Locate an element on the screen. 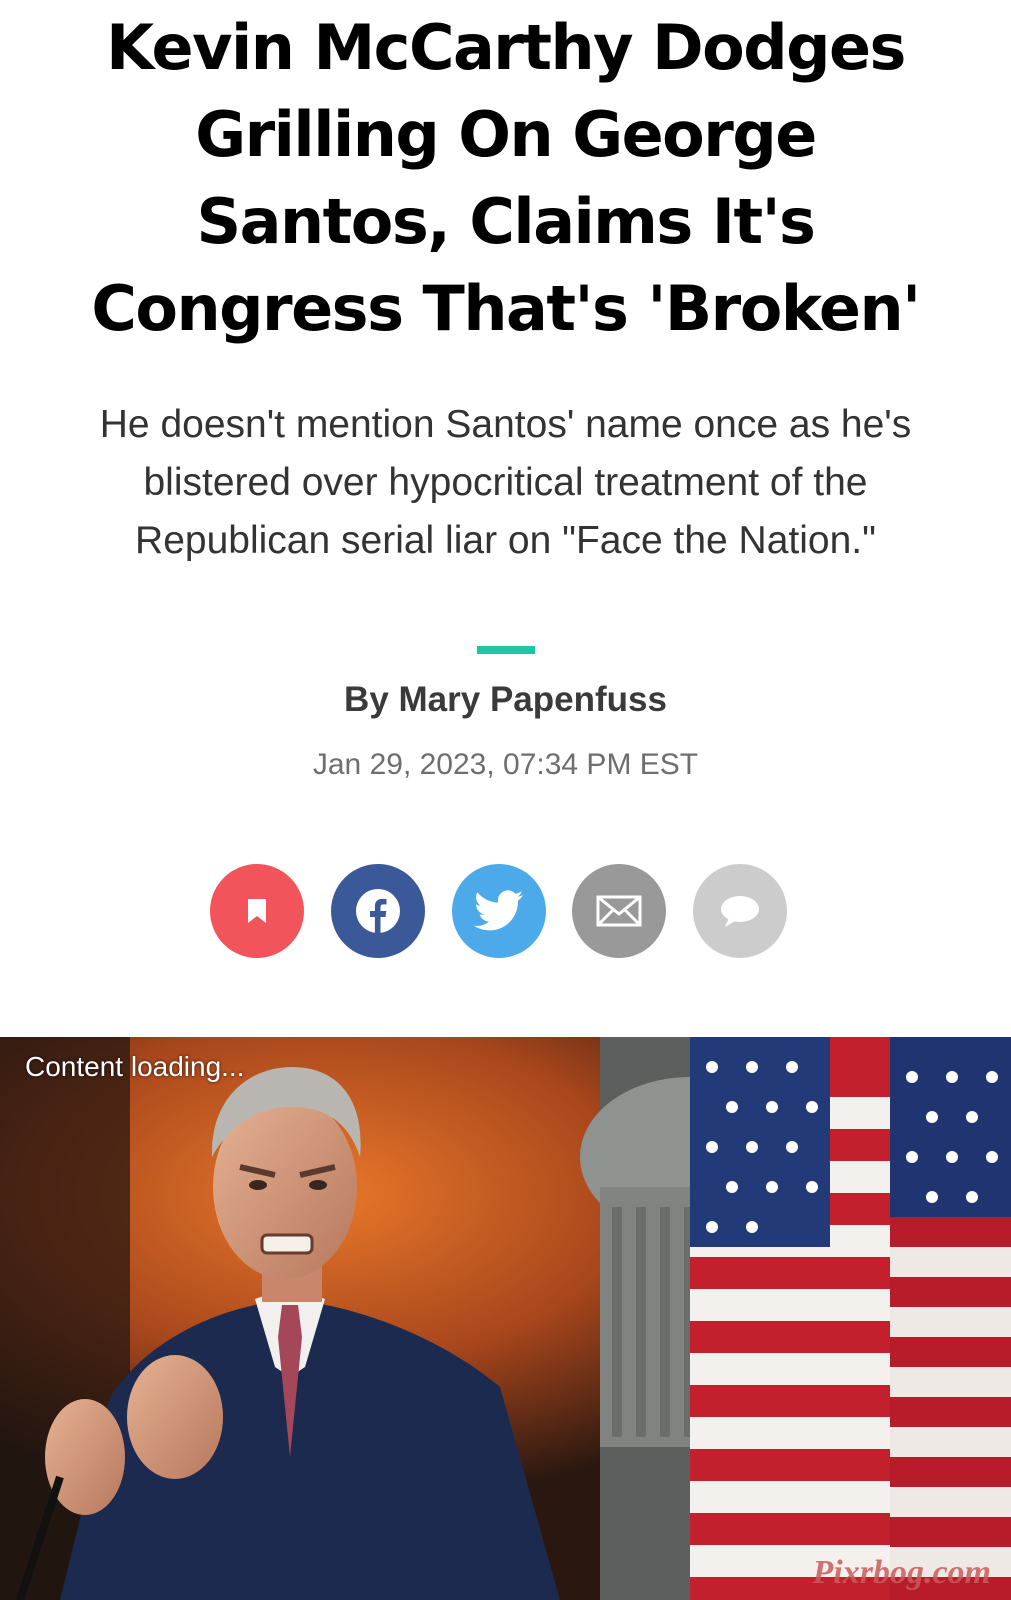 Image resolution: width=1011 pixels, height=1600 pixels. facebook-share-button is located at coordinates (378, 911).